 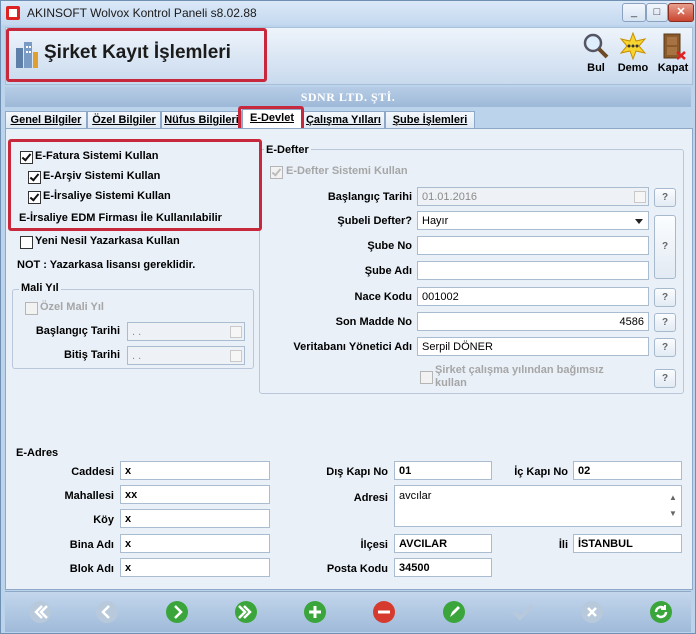 What do you see at coordinates (276, 172) in the screenshot?
I see `e-defter-checkbox` at bounding box center [276, 172].